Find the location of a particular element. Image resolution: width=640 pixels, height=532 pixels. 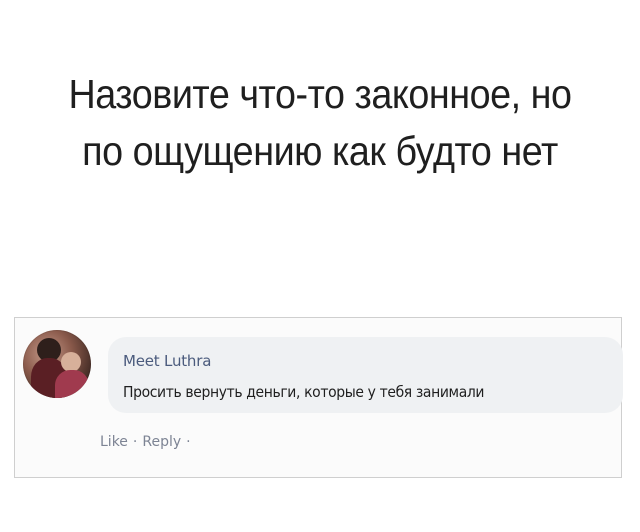

comment-author: Meet Luthra is located at coordinates (167, 361).